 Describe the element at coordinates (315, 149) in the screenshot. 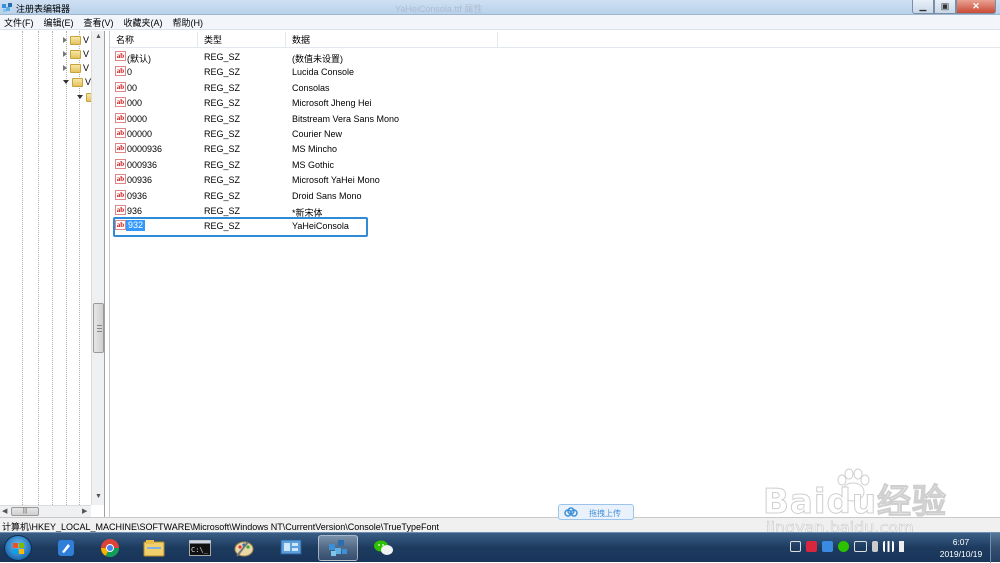

I see `value-data: MS Mincho` at that location.